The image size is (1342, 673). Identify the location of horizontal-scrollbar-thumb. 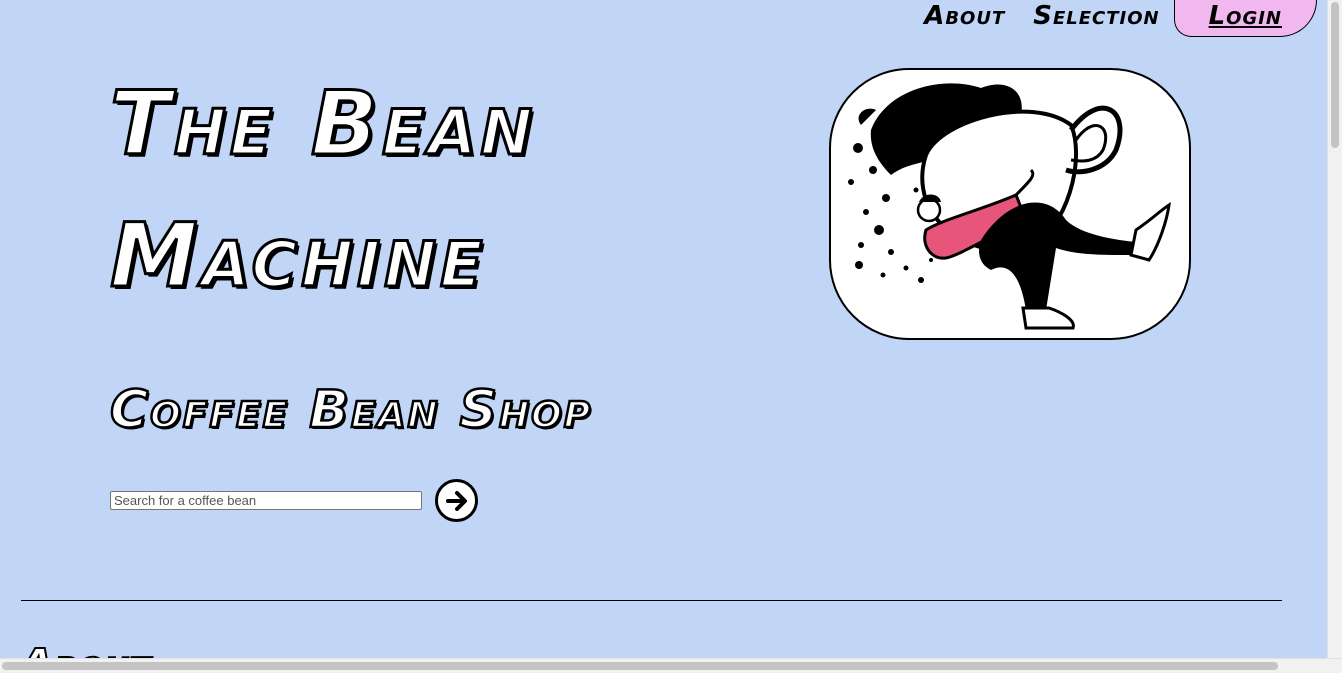
(640, 666).